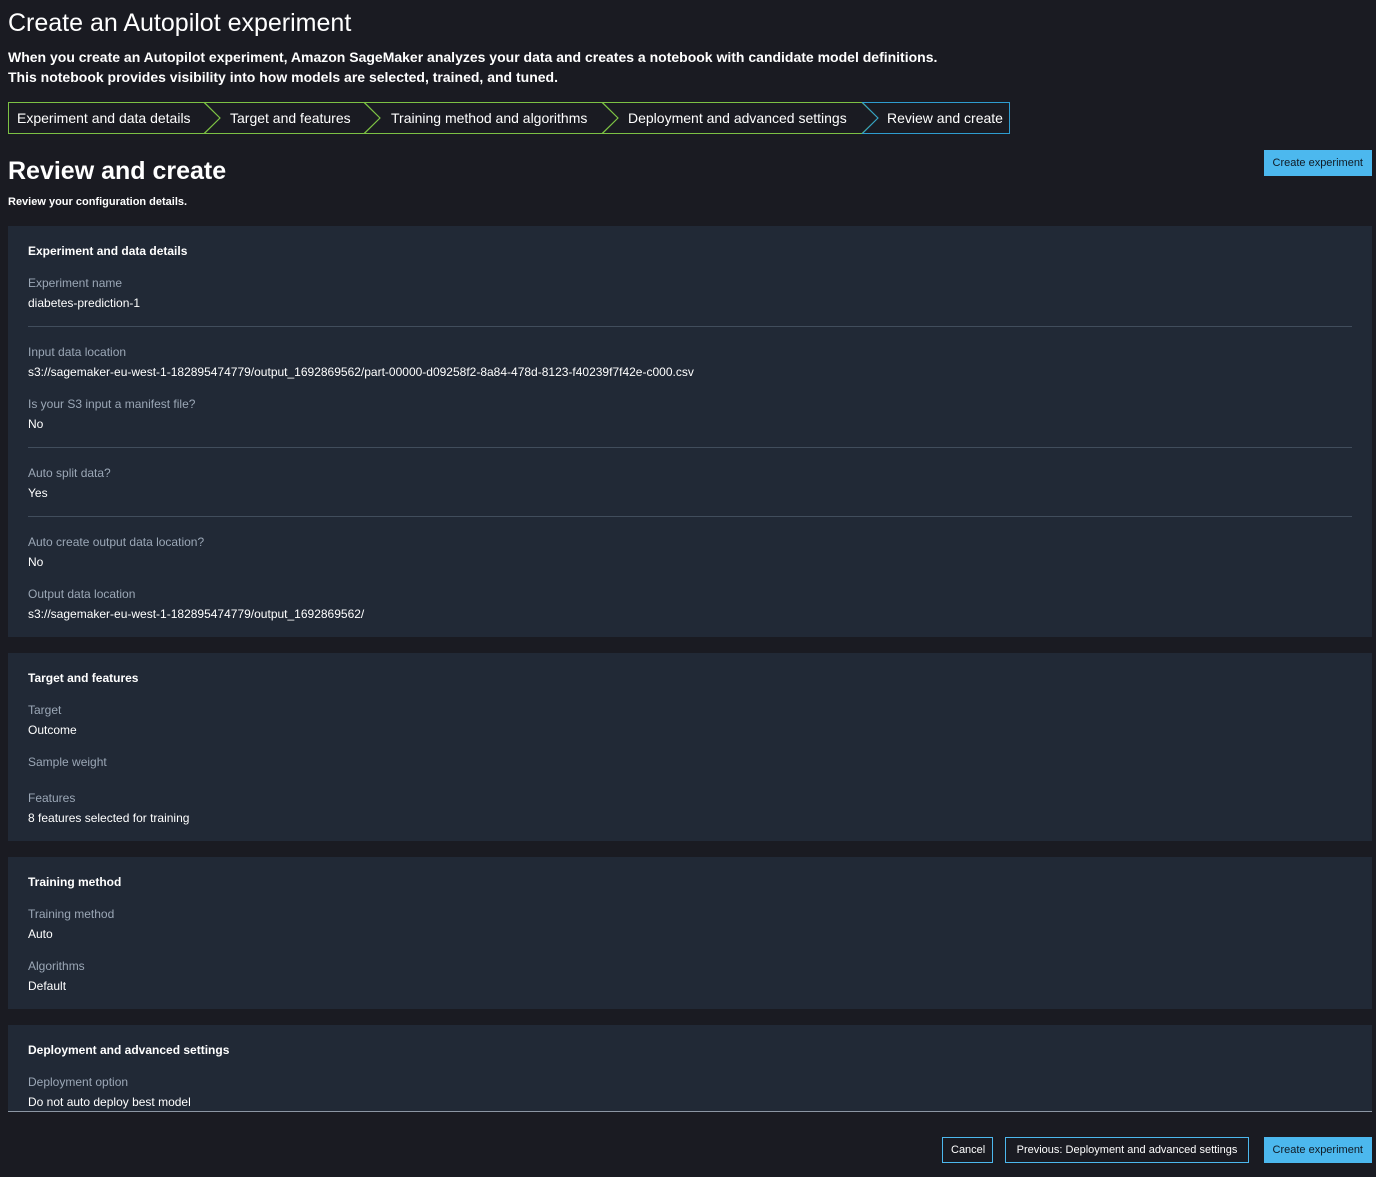  Describe the element at coordinates (116, 542) in the screenshot. I see `auto-output-location-label: Auto create output data location?` at that location.